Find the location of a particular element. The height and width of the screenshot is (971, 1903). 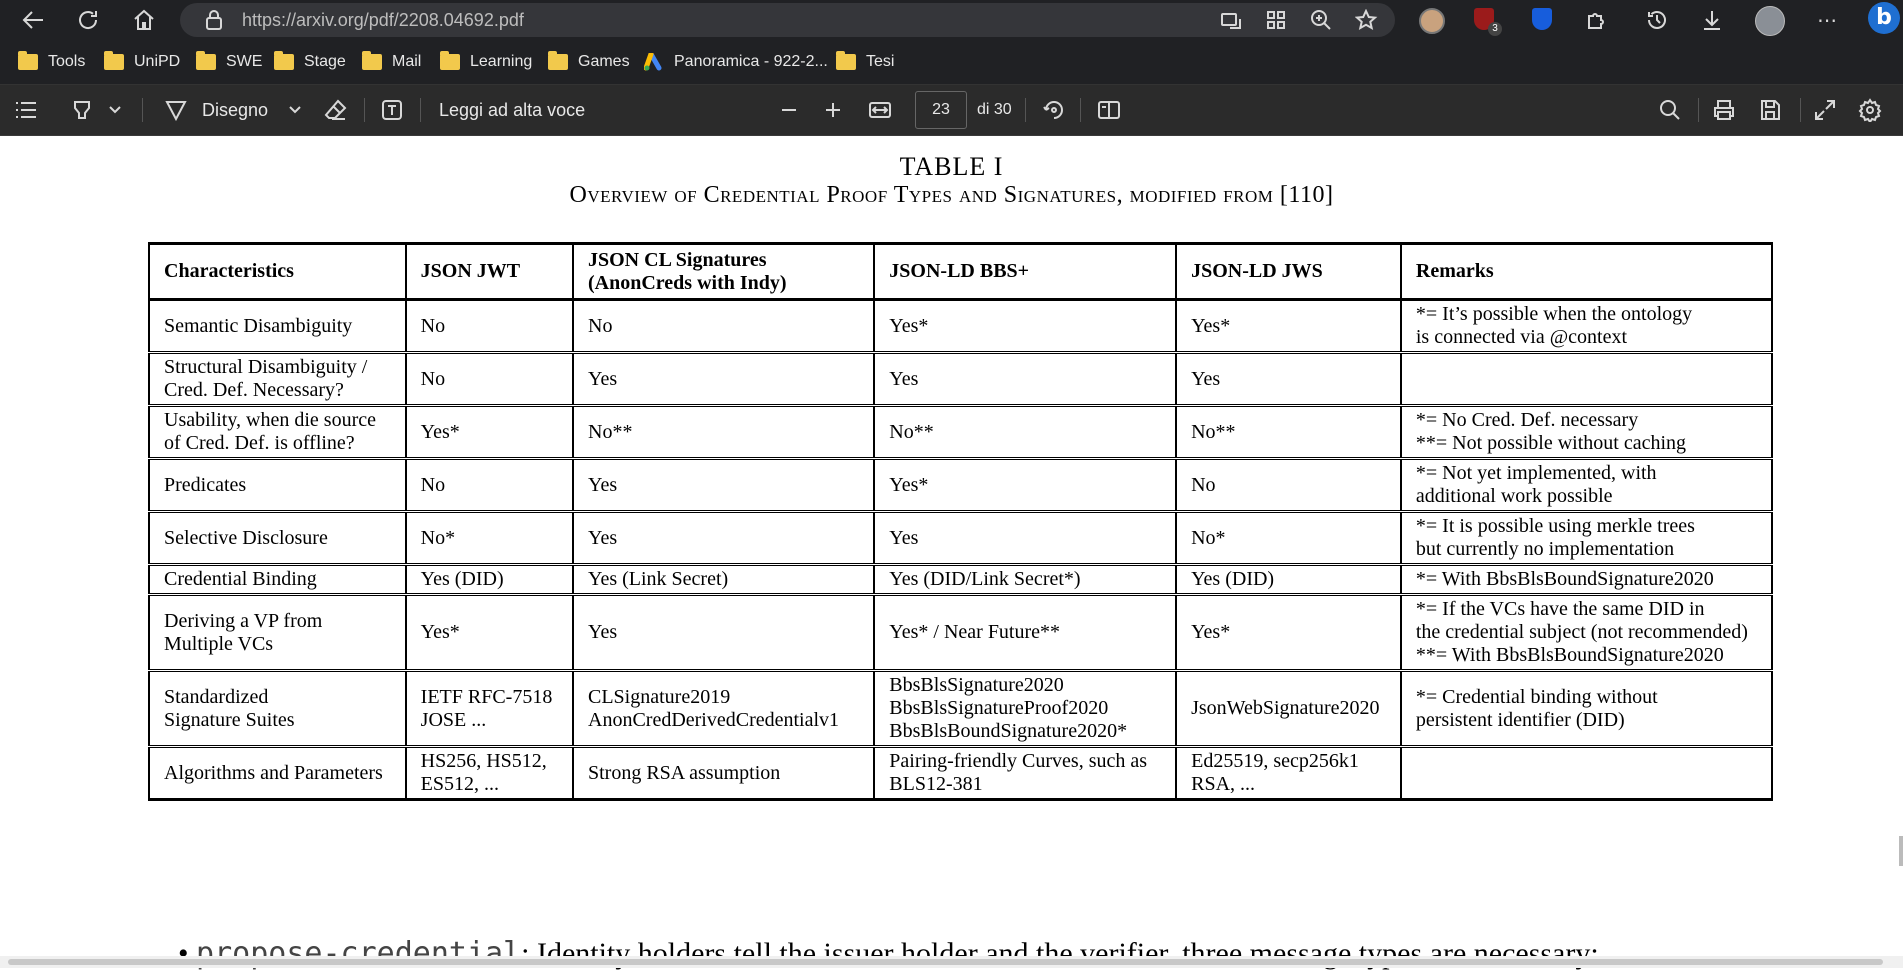

scrollbar-thumb is located at coordinates (945, 962).